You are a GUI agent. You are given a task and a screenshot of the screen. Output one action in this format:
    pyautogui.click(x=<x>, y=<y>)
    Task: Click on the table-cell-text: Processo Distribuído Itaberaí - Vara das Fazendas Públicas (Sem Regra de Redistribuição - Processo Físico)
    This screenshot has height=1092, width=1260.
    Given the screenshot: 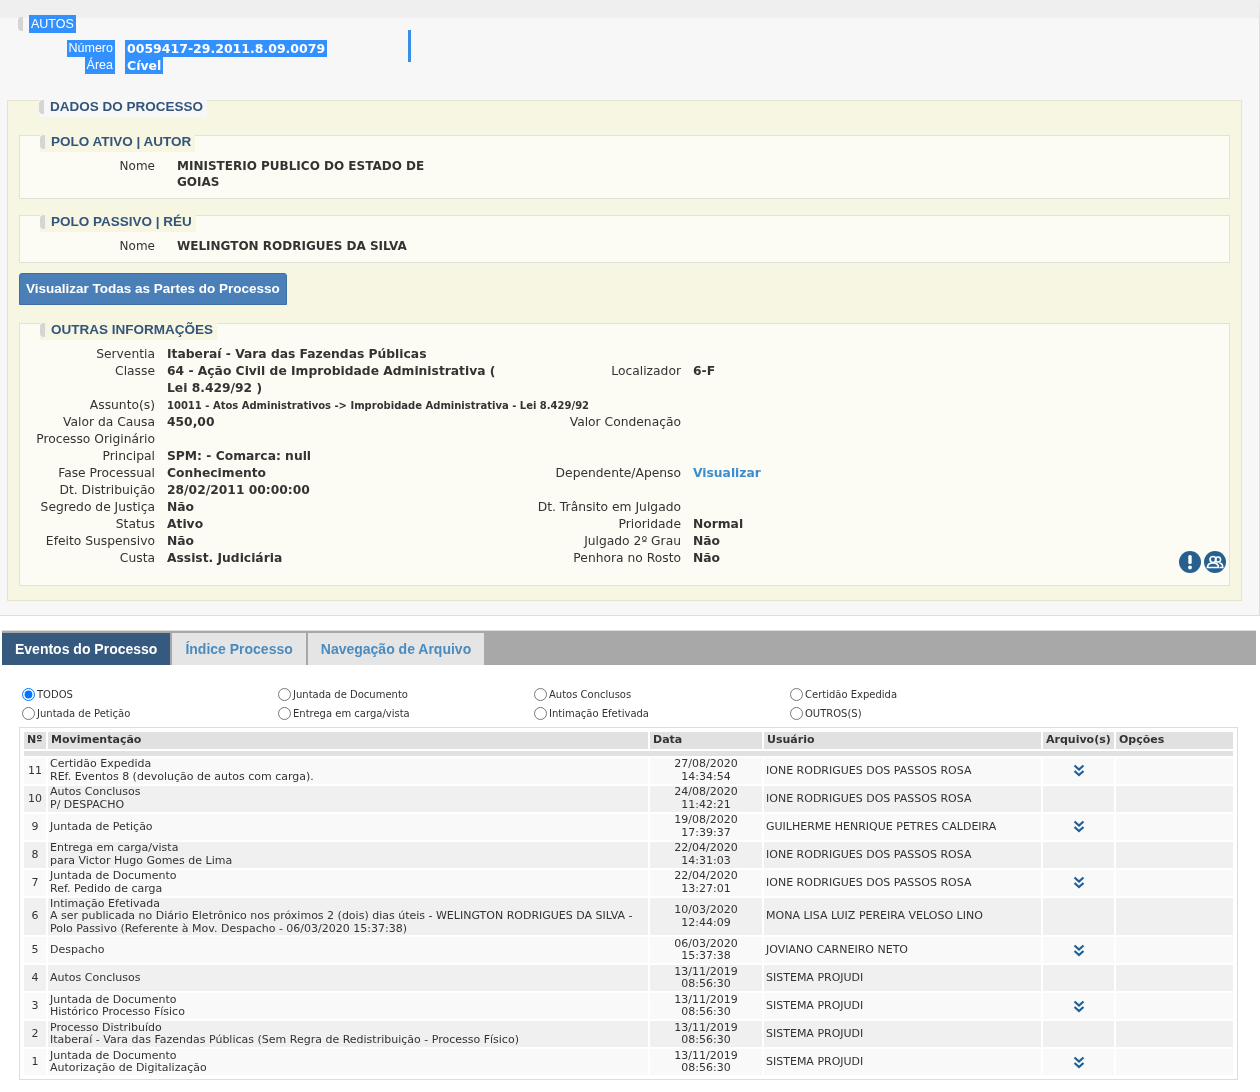 What is the action you would take?
    pyautogui.click(x=285, y=1034)
    